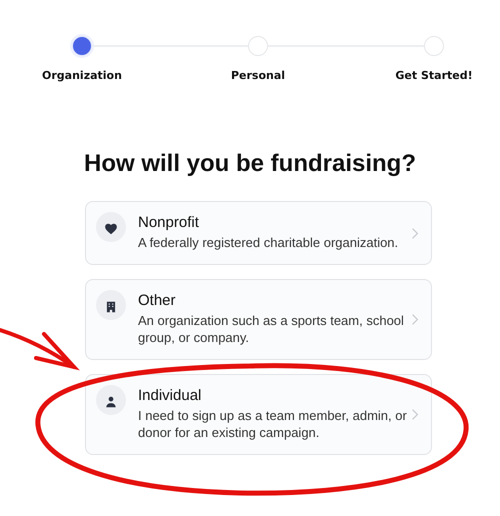  I want to click on step-label: Personal, so click(258, 75).